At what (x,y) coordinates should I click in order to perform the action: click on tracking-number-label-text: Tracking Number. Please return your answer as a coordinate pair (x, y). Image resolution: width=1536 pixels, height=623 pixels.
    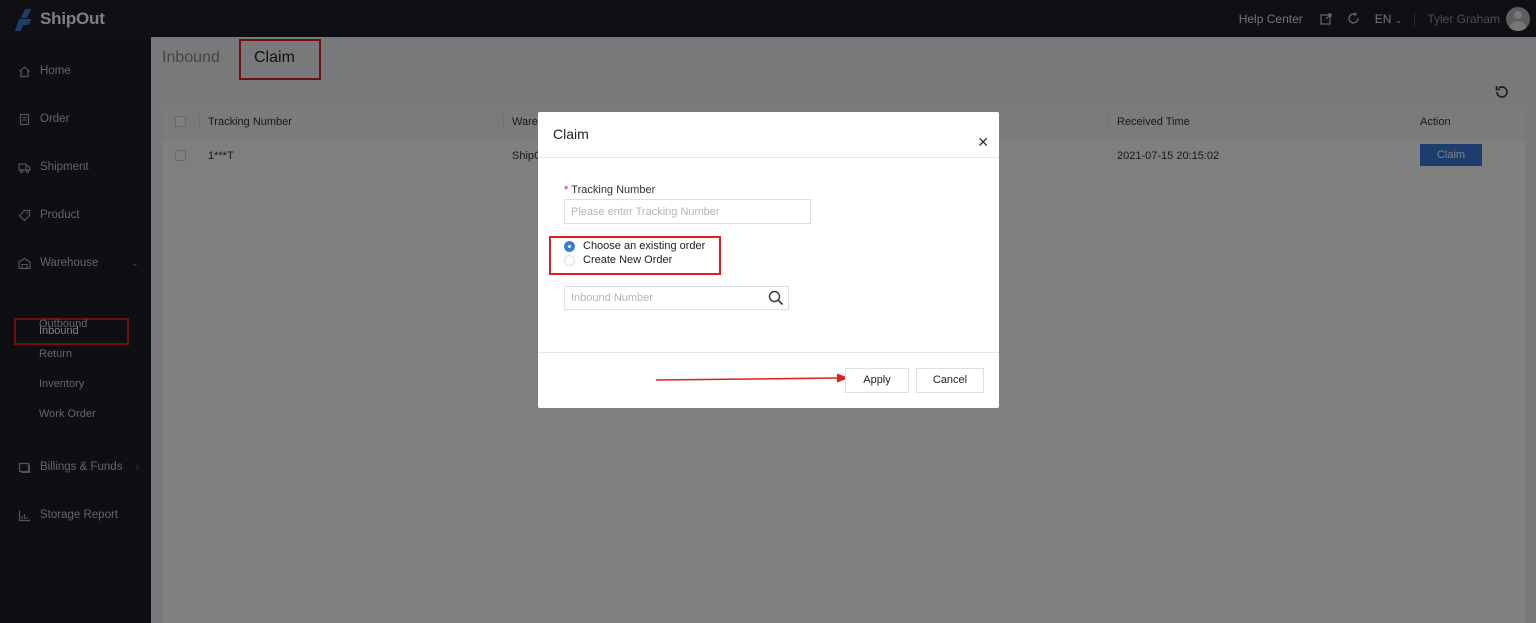
    Looking at the image, I should click on (613, 190).